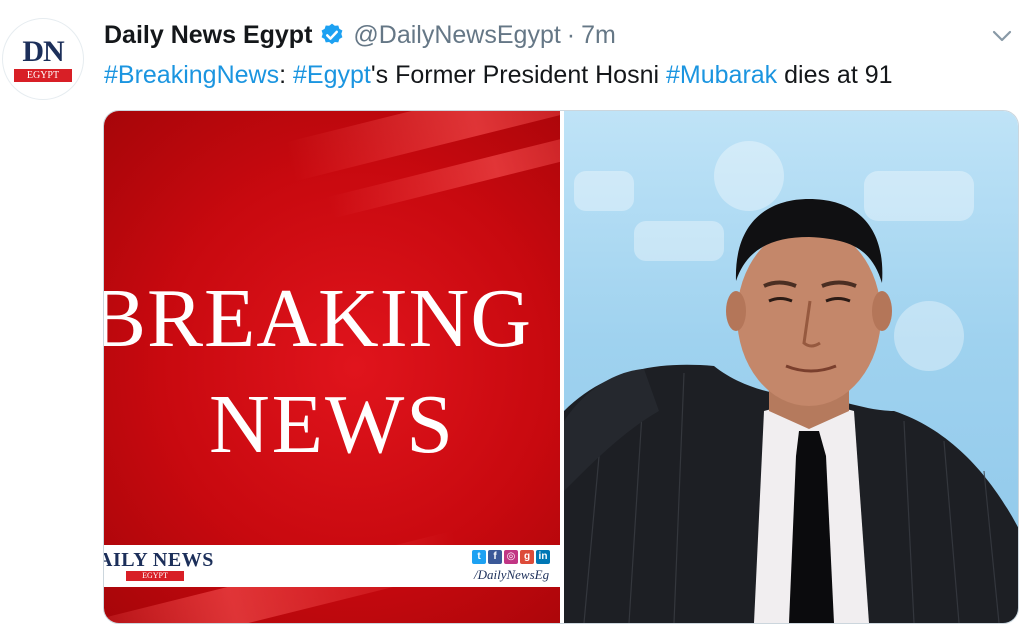 This screenshot has width=1024, height=640. What do you see at coordinates (543, 557) in the screenshot?
I see `linkedin-icon: in` at bounding box center [543, 557].